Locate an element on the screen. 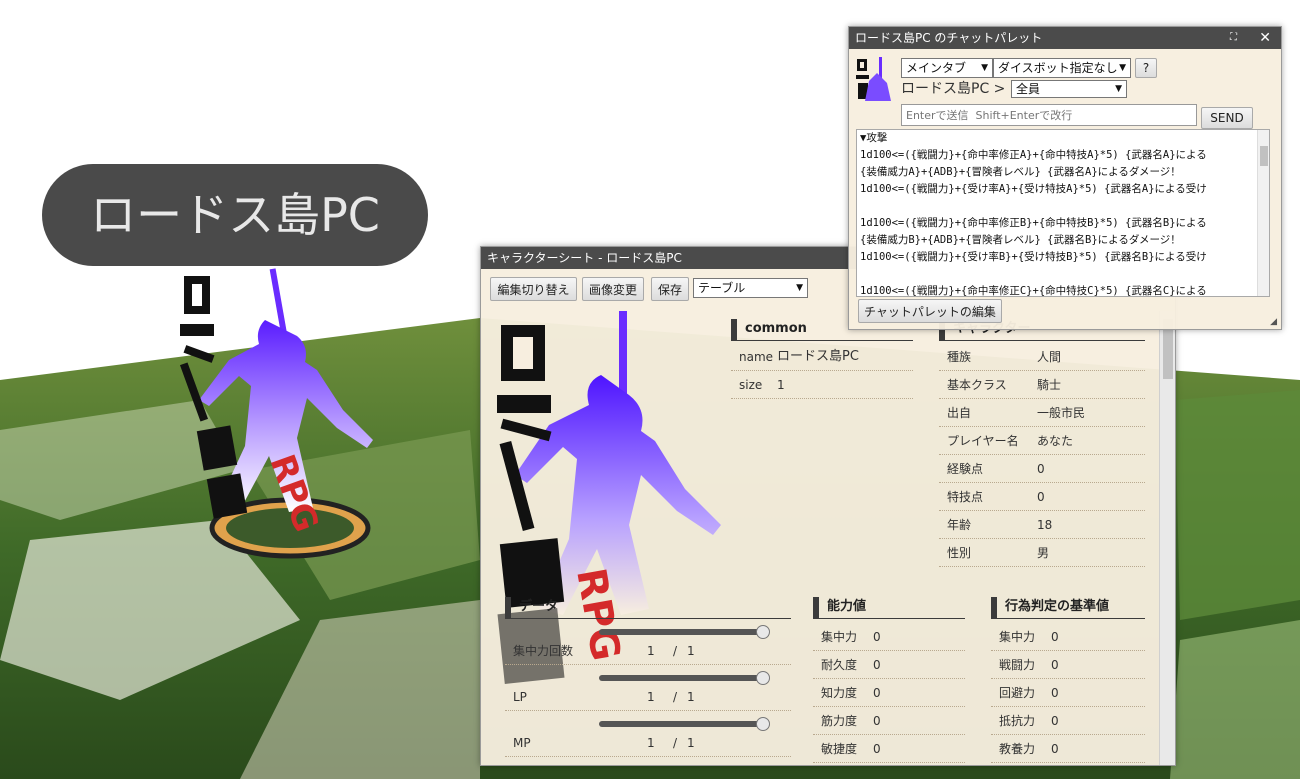 The image size is (1300, 779). resource-row: MP 1 / 1 is located at coordinates (648, 743).